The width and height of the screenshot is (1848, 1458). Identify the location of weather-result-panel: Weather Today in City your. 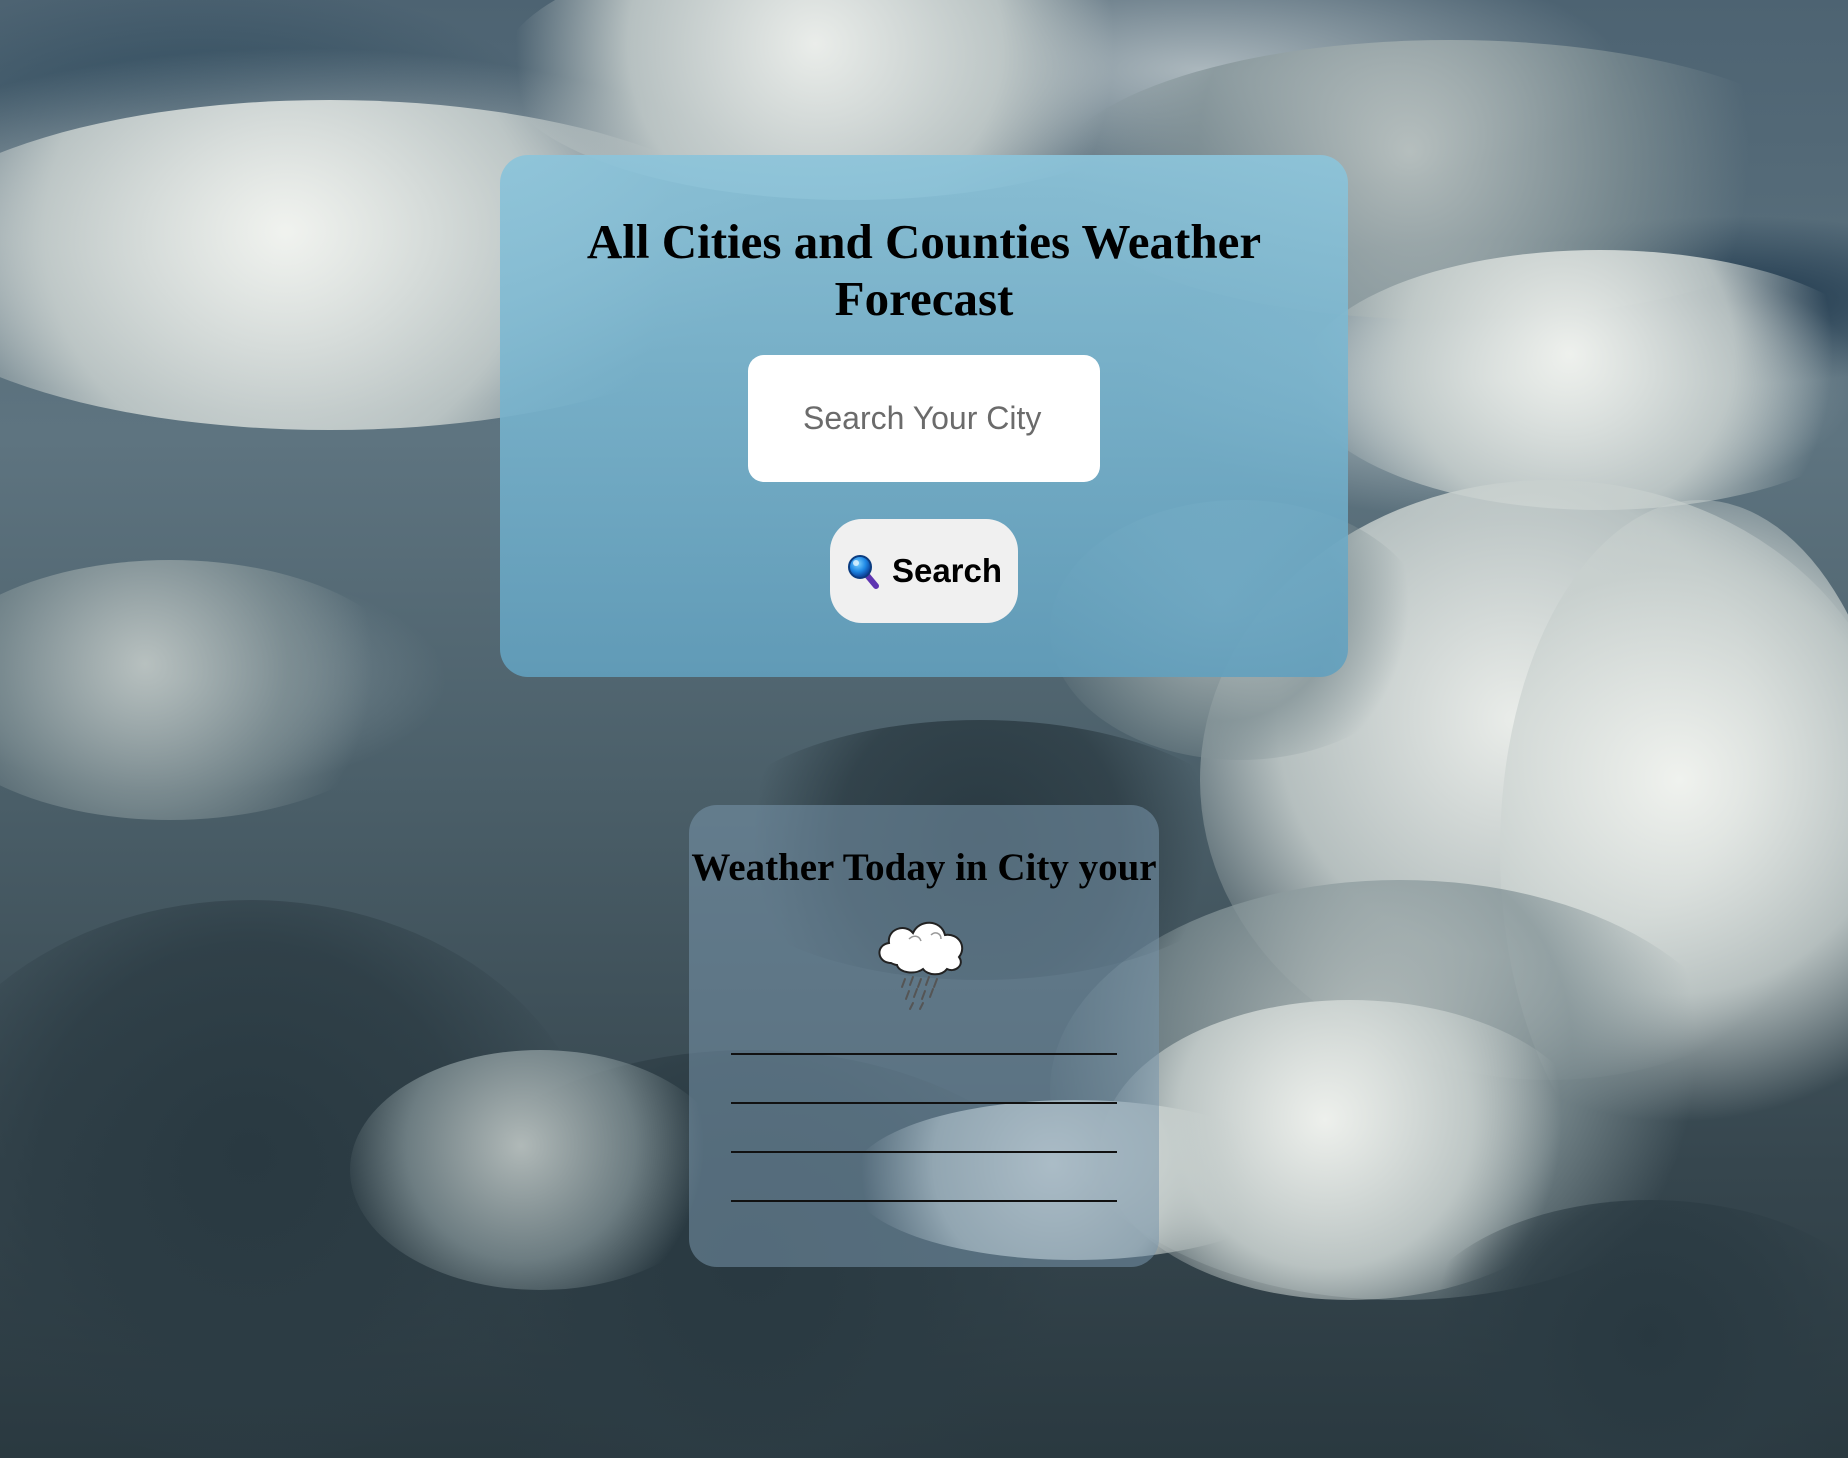
(924, 1036).